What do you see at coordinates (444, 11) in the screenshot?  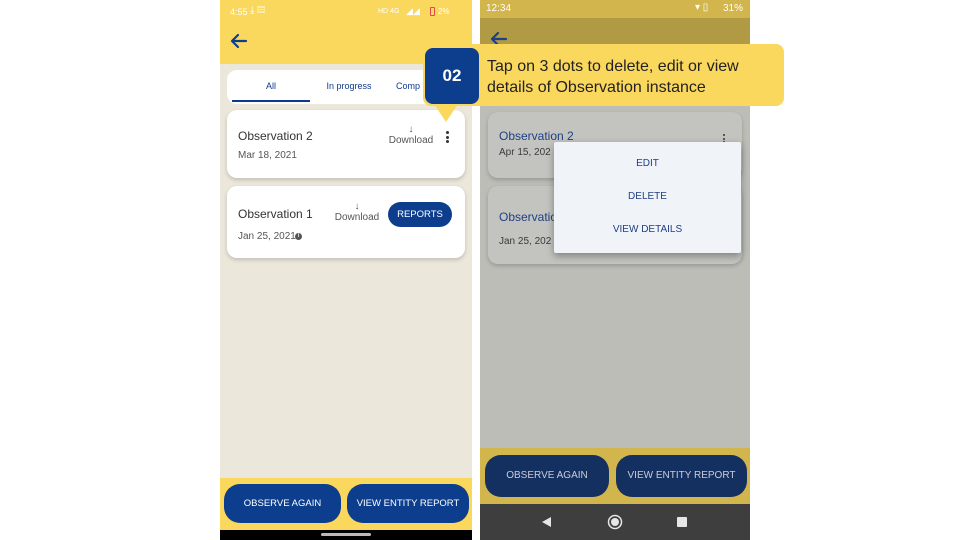 I see `battery-level: 2%` at bounding box center [444, 11].